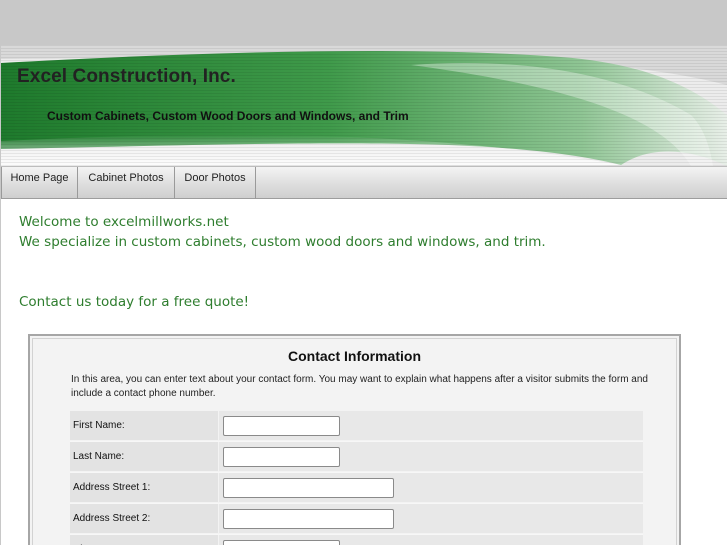  What do you see at coordinates (144, 540) in the screenshot?
I see `city-label: City:` at bounding box center [144, 540].